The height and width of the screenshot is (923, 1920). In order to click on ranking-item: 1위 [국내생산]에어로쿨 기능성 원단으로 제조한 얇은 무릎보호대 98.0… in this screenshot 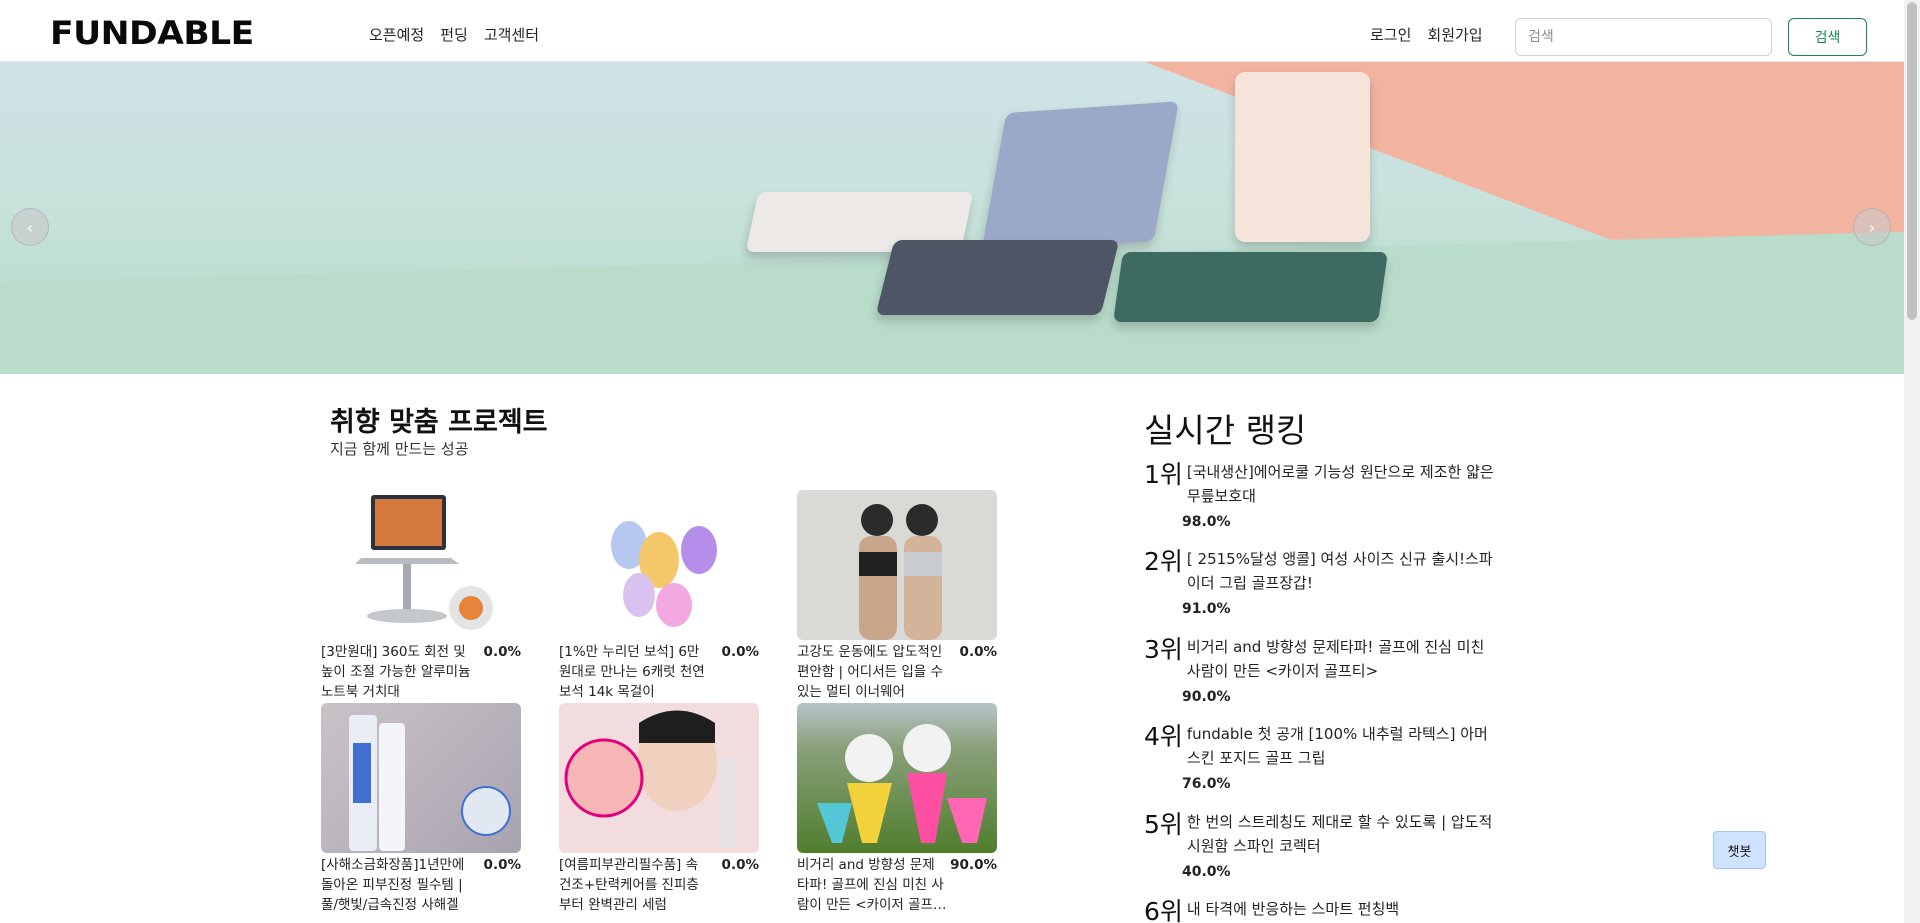, I will do `click(1319, 495)`.